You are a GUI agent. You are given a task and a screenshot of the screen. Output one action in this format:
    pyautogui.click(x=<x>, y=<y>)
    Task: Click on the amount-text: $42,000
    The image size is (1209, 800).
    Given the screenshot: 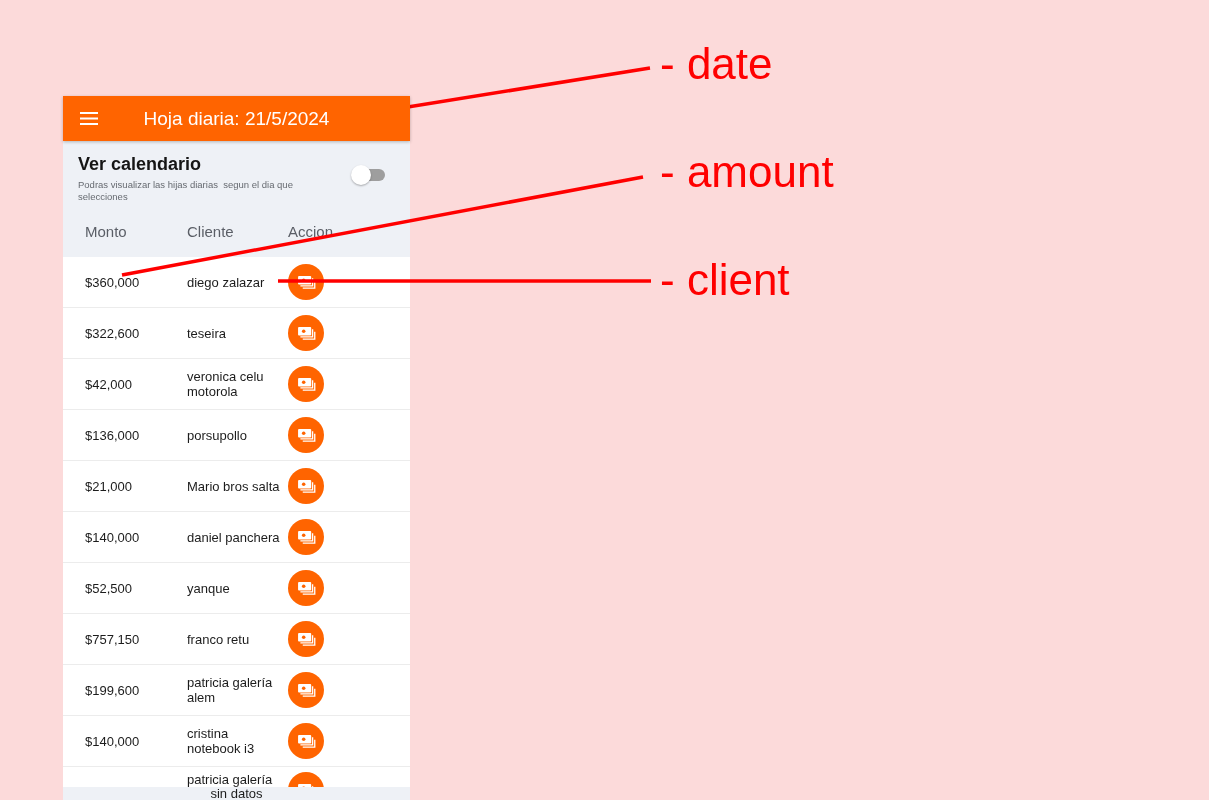 What is the action you would take?
    pyautogui.click(x=108, y=384)
    